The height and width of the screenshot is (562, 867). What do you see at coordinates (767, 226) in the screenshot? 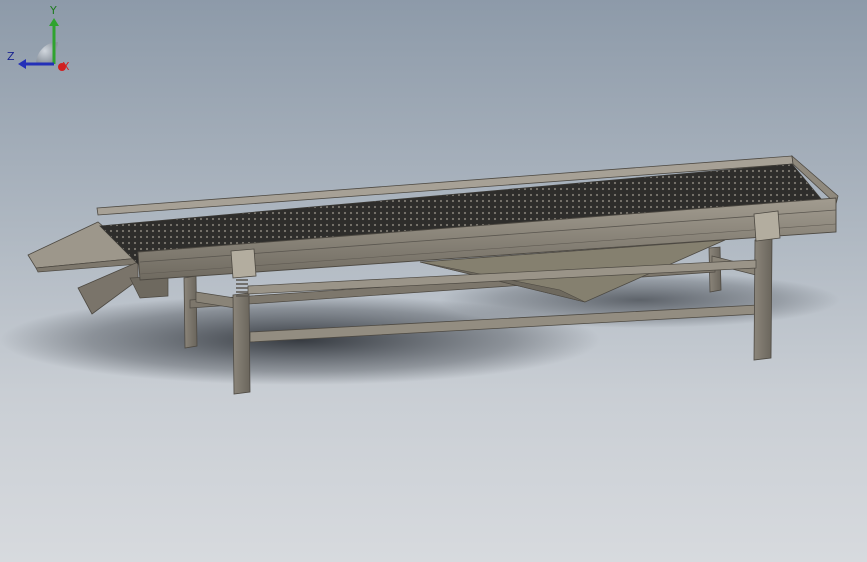
I see `mount-bracket-right` at bounding box center [767, 226].